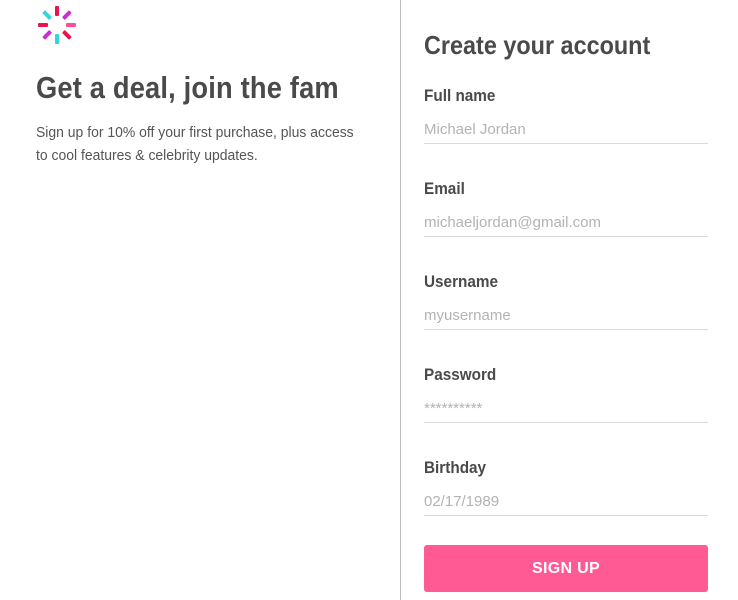 Image resolution: width=738 pixels, height=600 pixels. What do you see at coordinates (444, 188) in the screenshot?
I see `email-label: Email` at bounding box center [444, 188].